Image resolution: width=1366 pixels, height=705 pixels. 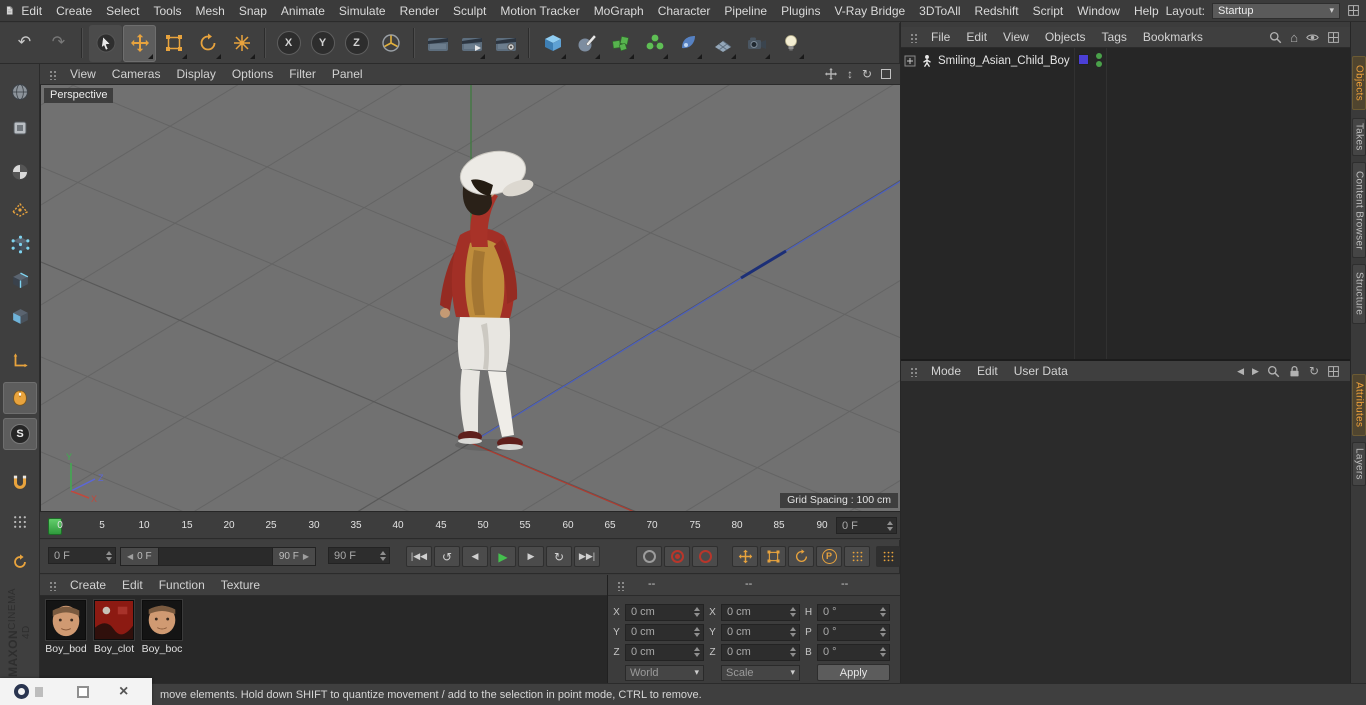 What do you see at coordinates (888, 556) in the screenshot?
I see `keyframe-options-button` at bounding box center [888, 556].